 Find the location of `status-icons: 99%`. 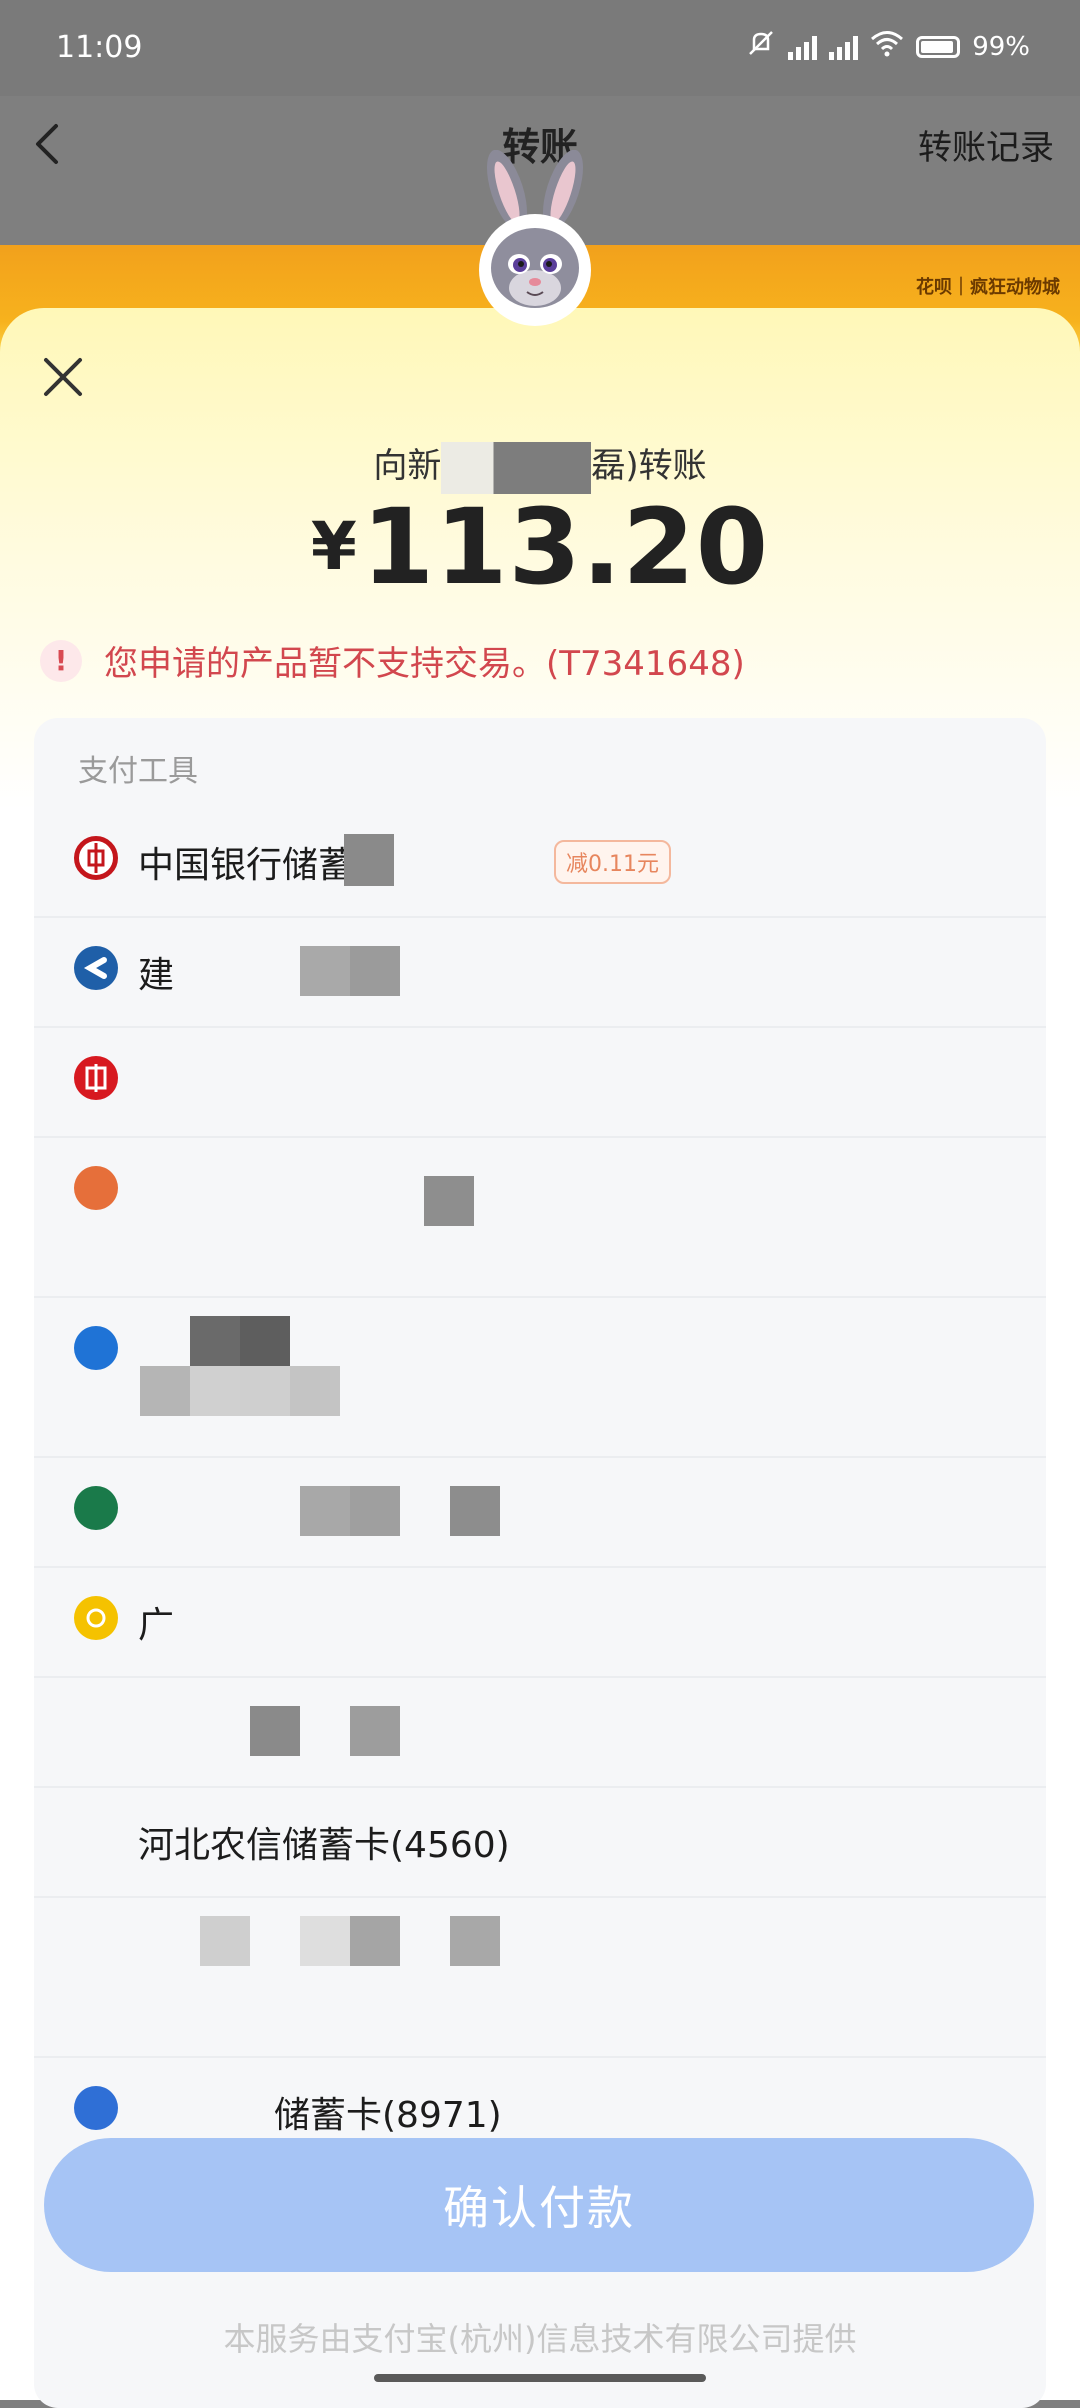

status-icons: 99% is located at coordinates (888, 46).